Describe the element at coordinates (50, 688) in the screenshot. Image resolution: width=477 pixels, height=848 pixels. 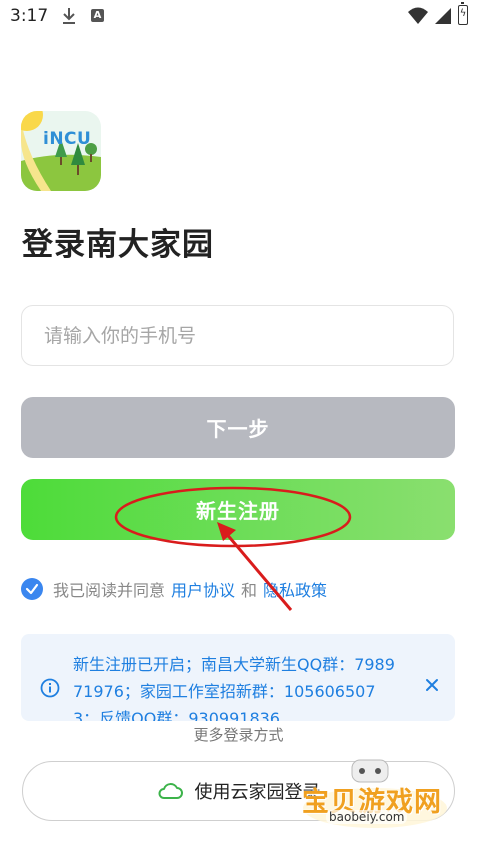
I see `info-icon` at that location.